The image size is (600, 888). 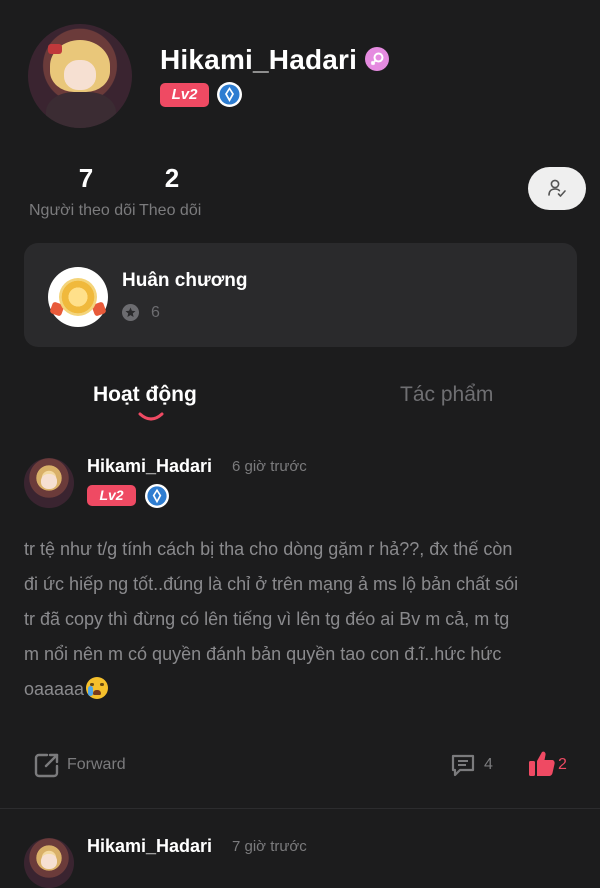 What do you see at coordinates (96, 765) in the screenshot?
I see `forward-button: Forward` at bounding box center [96, 765].